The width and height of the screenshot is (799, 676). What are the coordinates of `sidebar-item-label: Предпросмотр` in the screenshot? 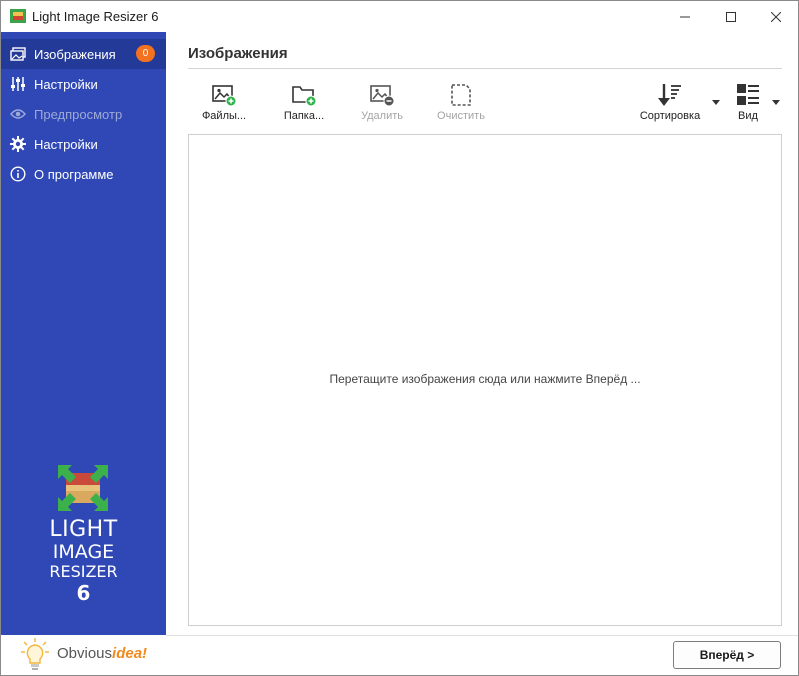 It's located at (78, 114).